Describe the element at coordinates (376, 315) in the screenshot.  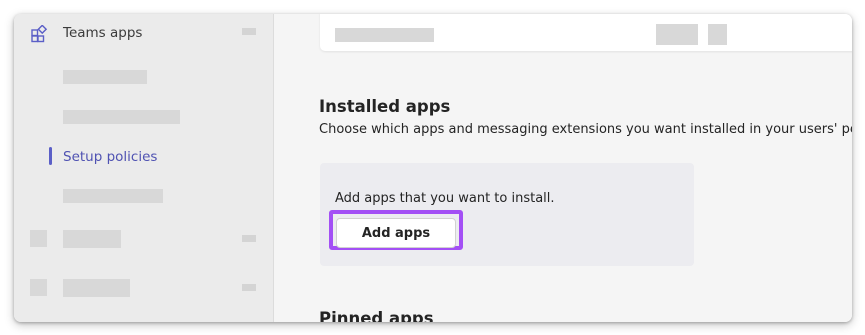
I see `pinned-apps-title: Pinned apps` at that location.